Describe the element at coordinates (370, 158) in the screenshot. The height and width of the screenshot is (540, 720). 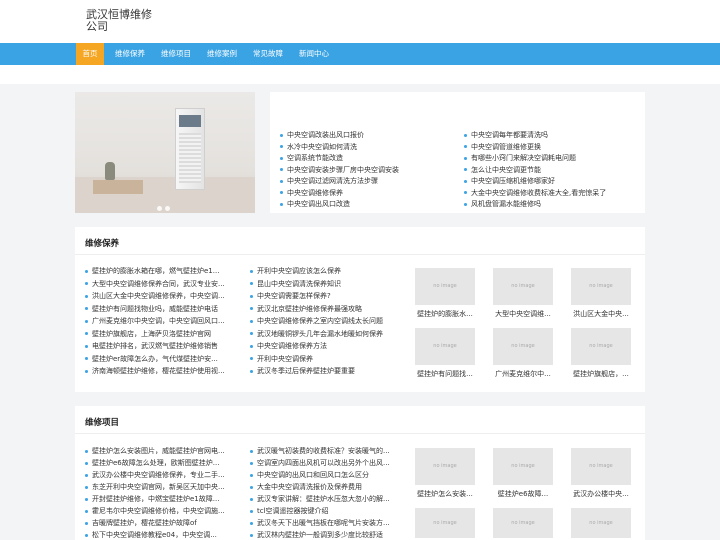
I see `list-item: 空调系统节能改造` at that location.